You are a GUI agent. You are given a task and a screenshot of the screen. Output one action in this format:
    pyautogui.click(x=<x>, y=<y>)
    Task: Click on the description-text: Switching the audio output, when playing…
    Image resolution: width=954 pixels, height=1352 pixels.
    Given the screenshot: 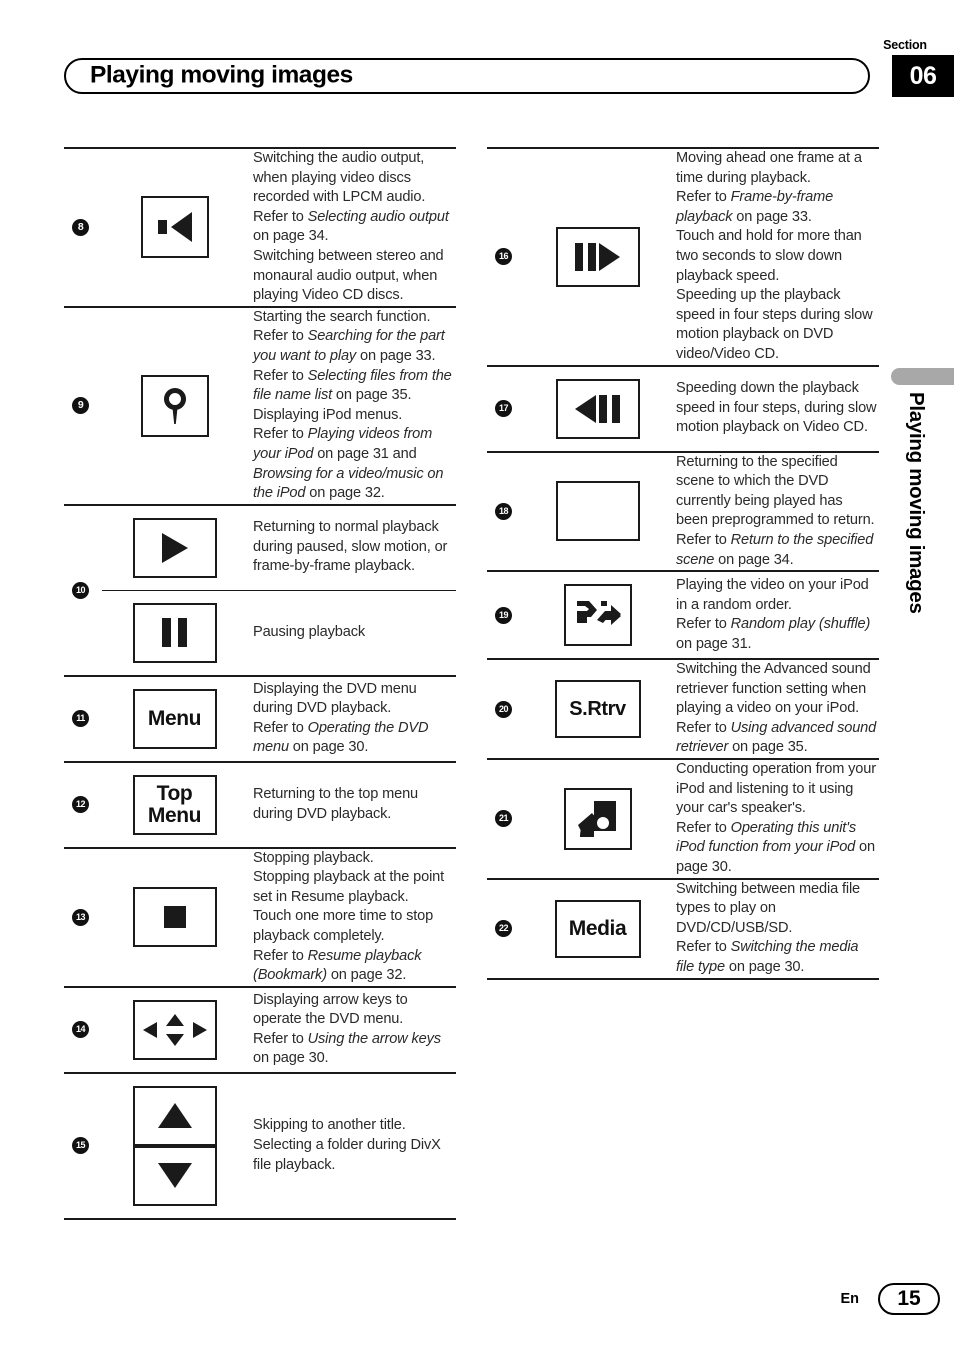 What is the action you would take?
    pyautogui.click(x=353, y=227)
    